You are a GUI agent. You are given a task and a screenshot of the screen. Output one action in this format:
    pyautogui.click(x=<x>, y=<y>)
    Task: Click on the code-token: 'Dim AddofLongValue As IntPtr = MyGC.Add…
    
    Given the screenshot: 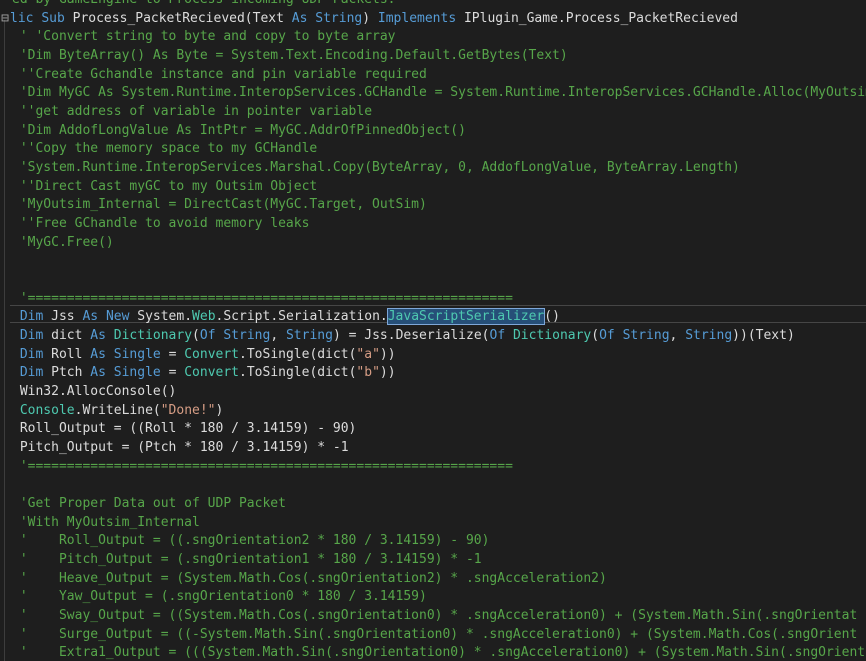 What is the action you would take?
    pyautogui.click(x=239, y=130)
    